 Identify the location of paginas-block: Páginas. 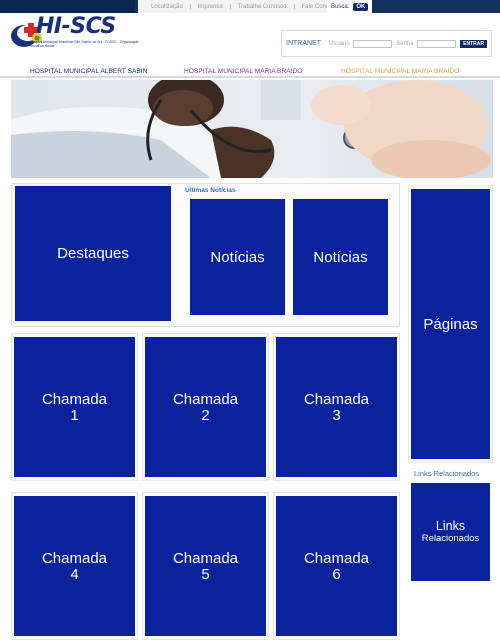
(450, 324).